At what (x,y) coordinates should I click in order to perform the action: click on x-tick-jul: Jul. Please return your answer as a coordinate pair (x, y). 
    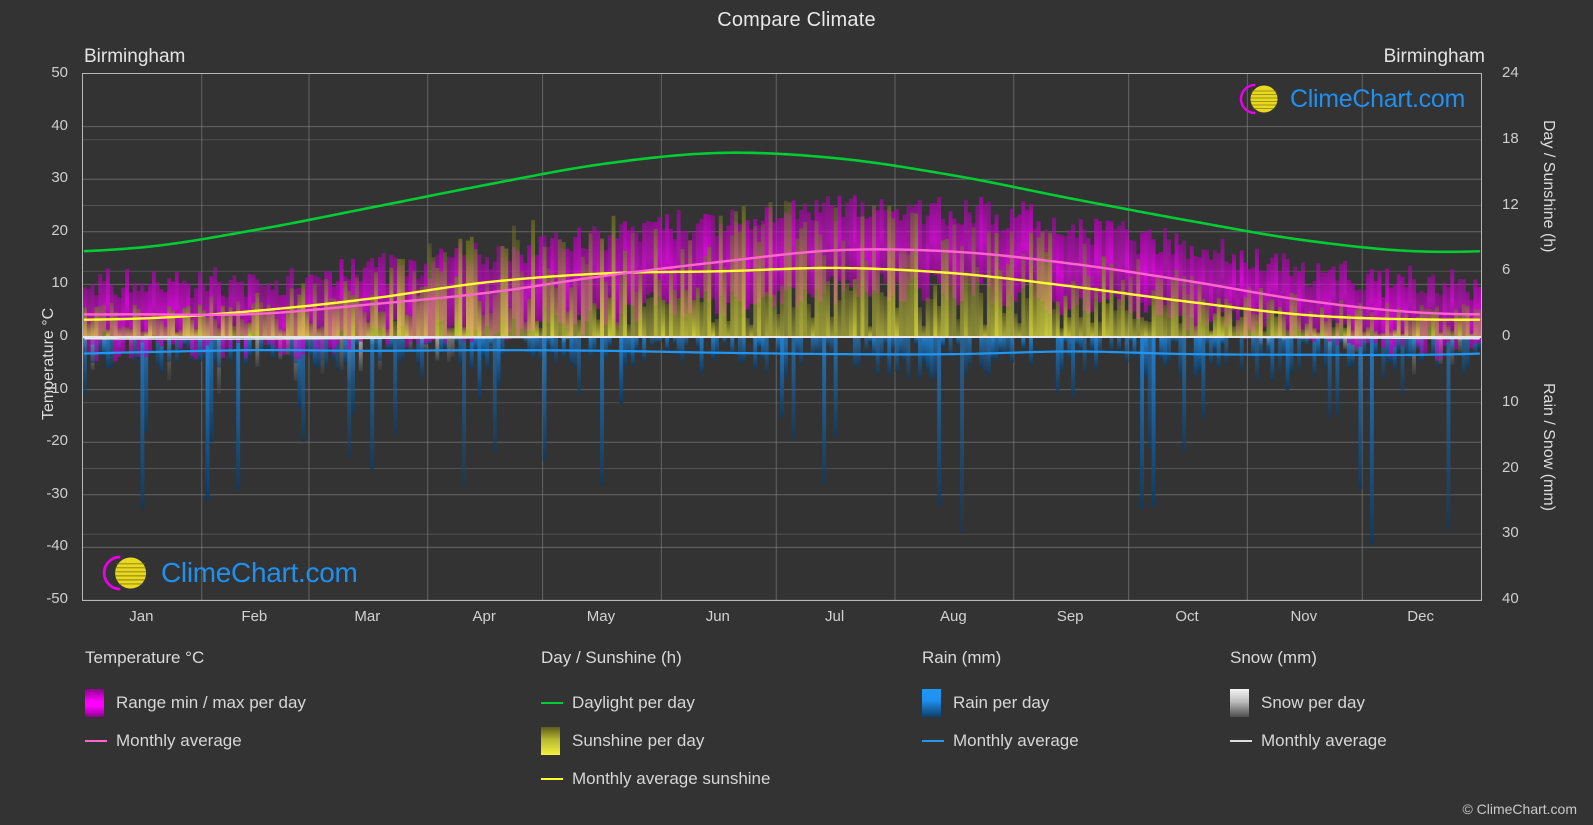
    Looking at the image, I should click on (835, 616).